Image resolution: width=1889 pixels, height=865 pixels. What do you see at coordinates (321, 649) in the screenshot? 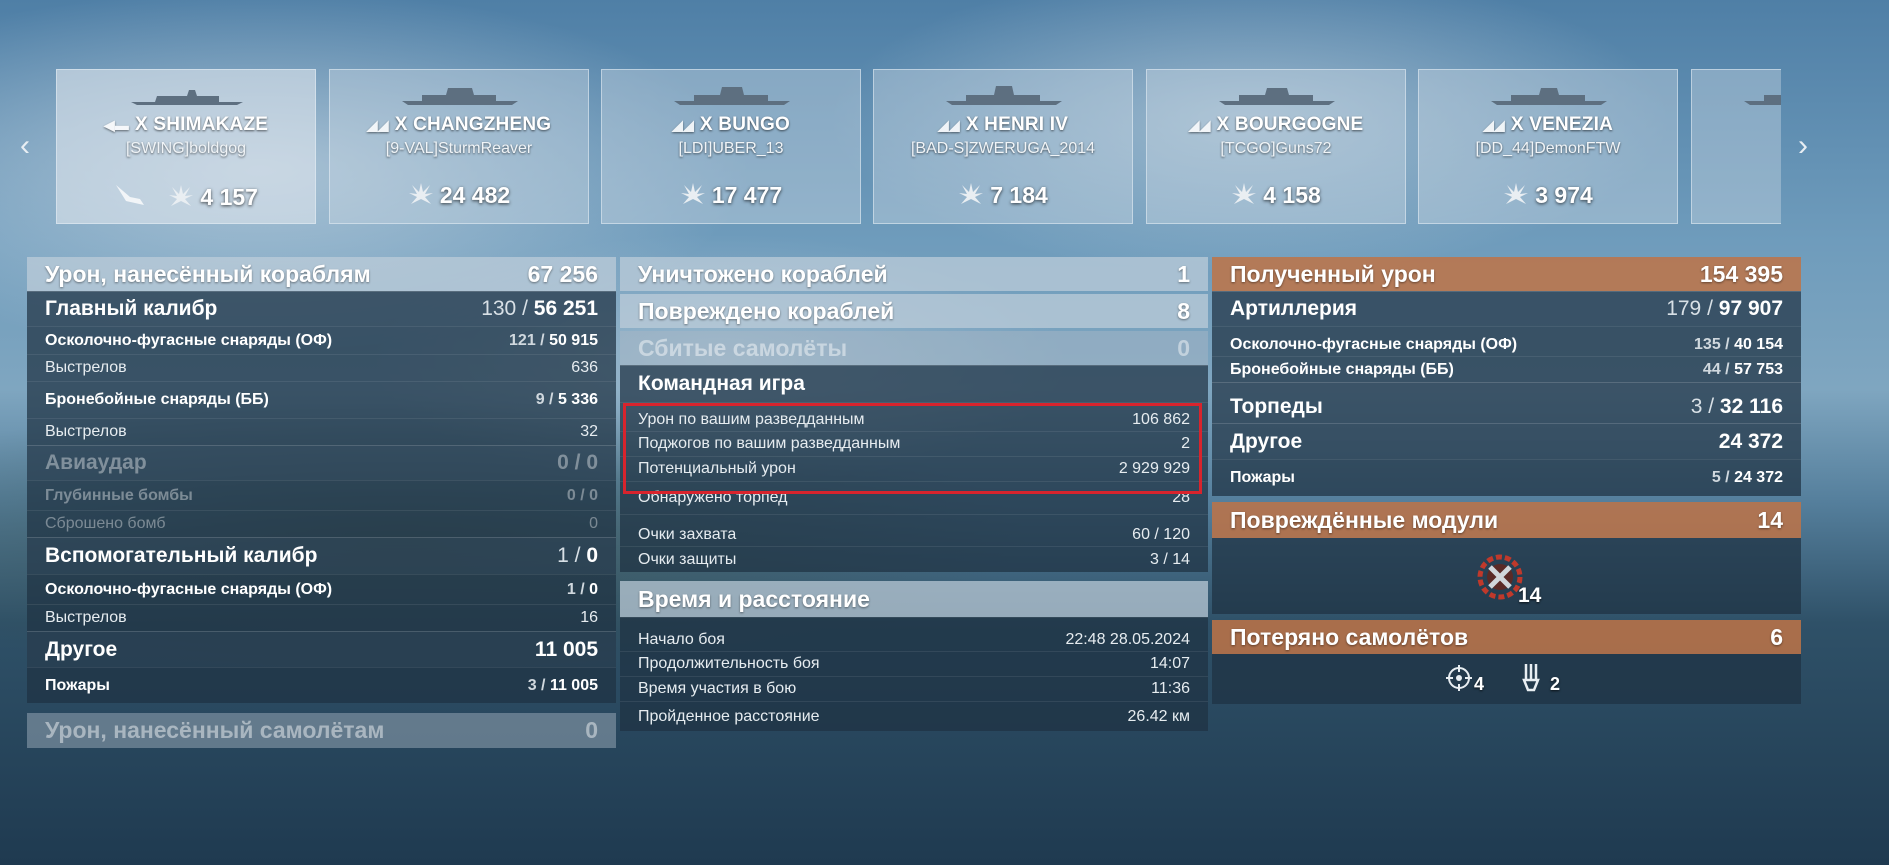
I see `other-damage-row: Другое 11 005` at bounding box center [321, 649].